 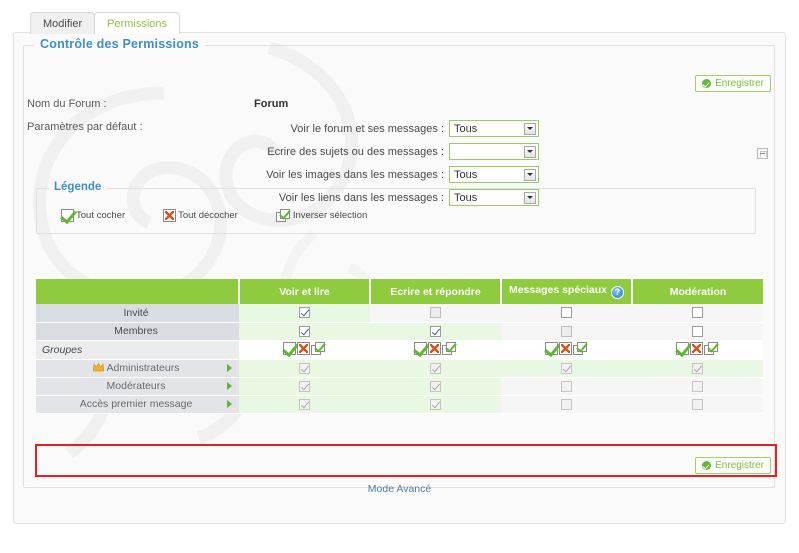 I want to click on legend-check-all-label: Tout cocher, so click(x=101, y=215).